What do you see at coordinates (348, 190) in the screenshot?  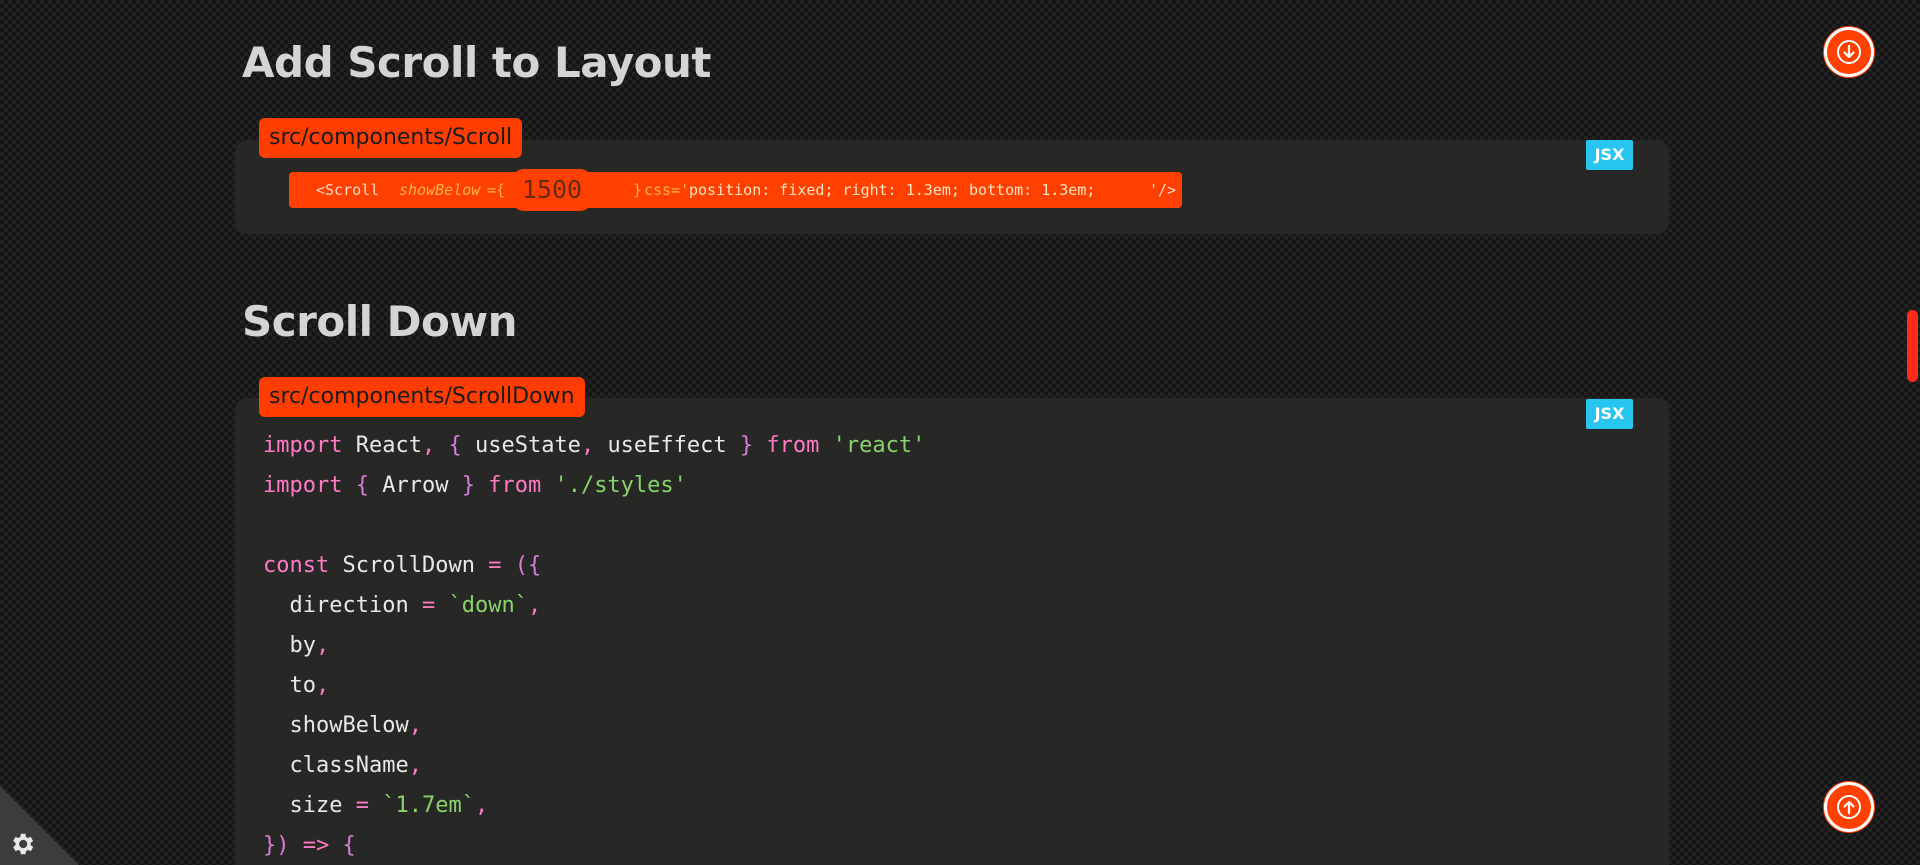 I see `code-tag-open: <Scroll` at bounding box center [348, 190].